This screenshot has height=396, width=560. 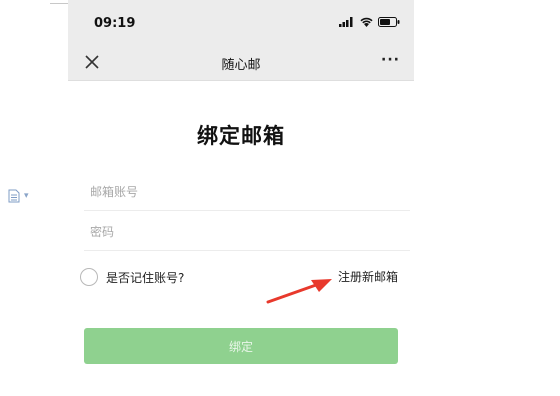 I want to click on status-icons, so click(x=369, y=22).